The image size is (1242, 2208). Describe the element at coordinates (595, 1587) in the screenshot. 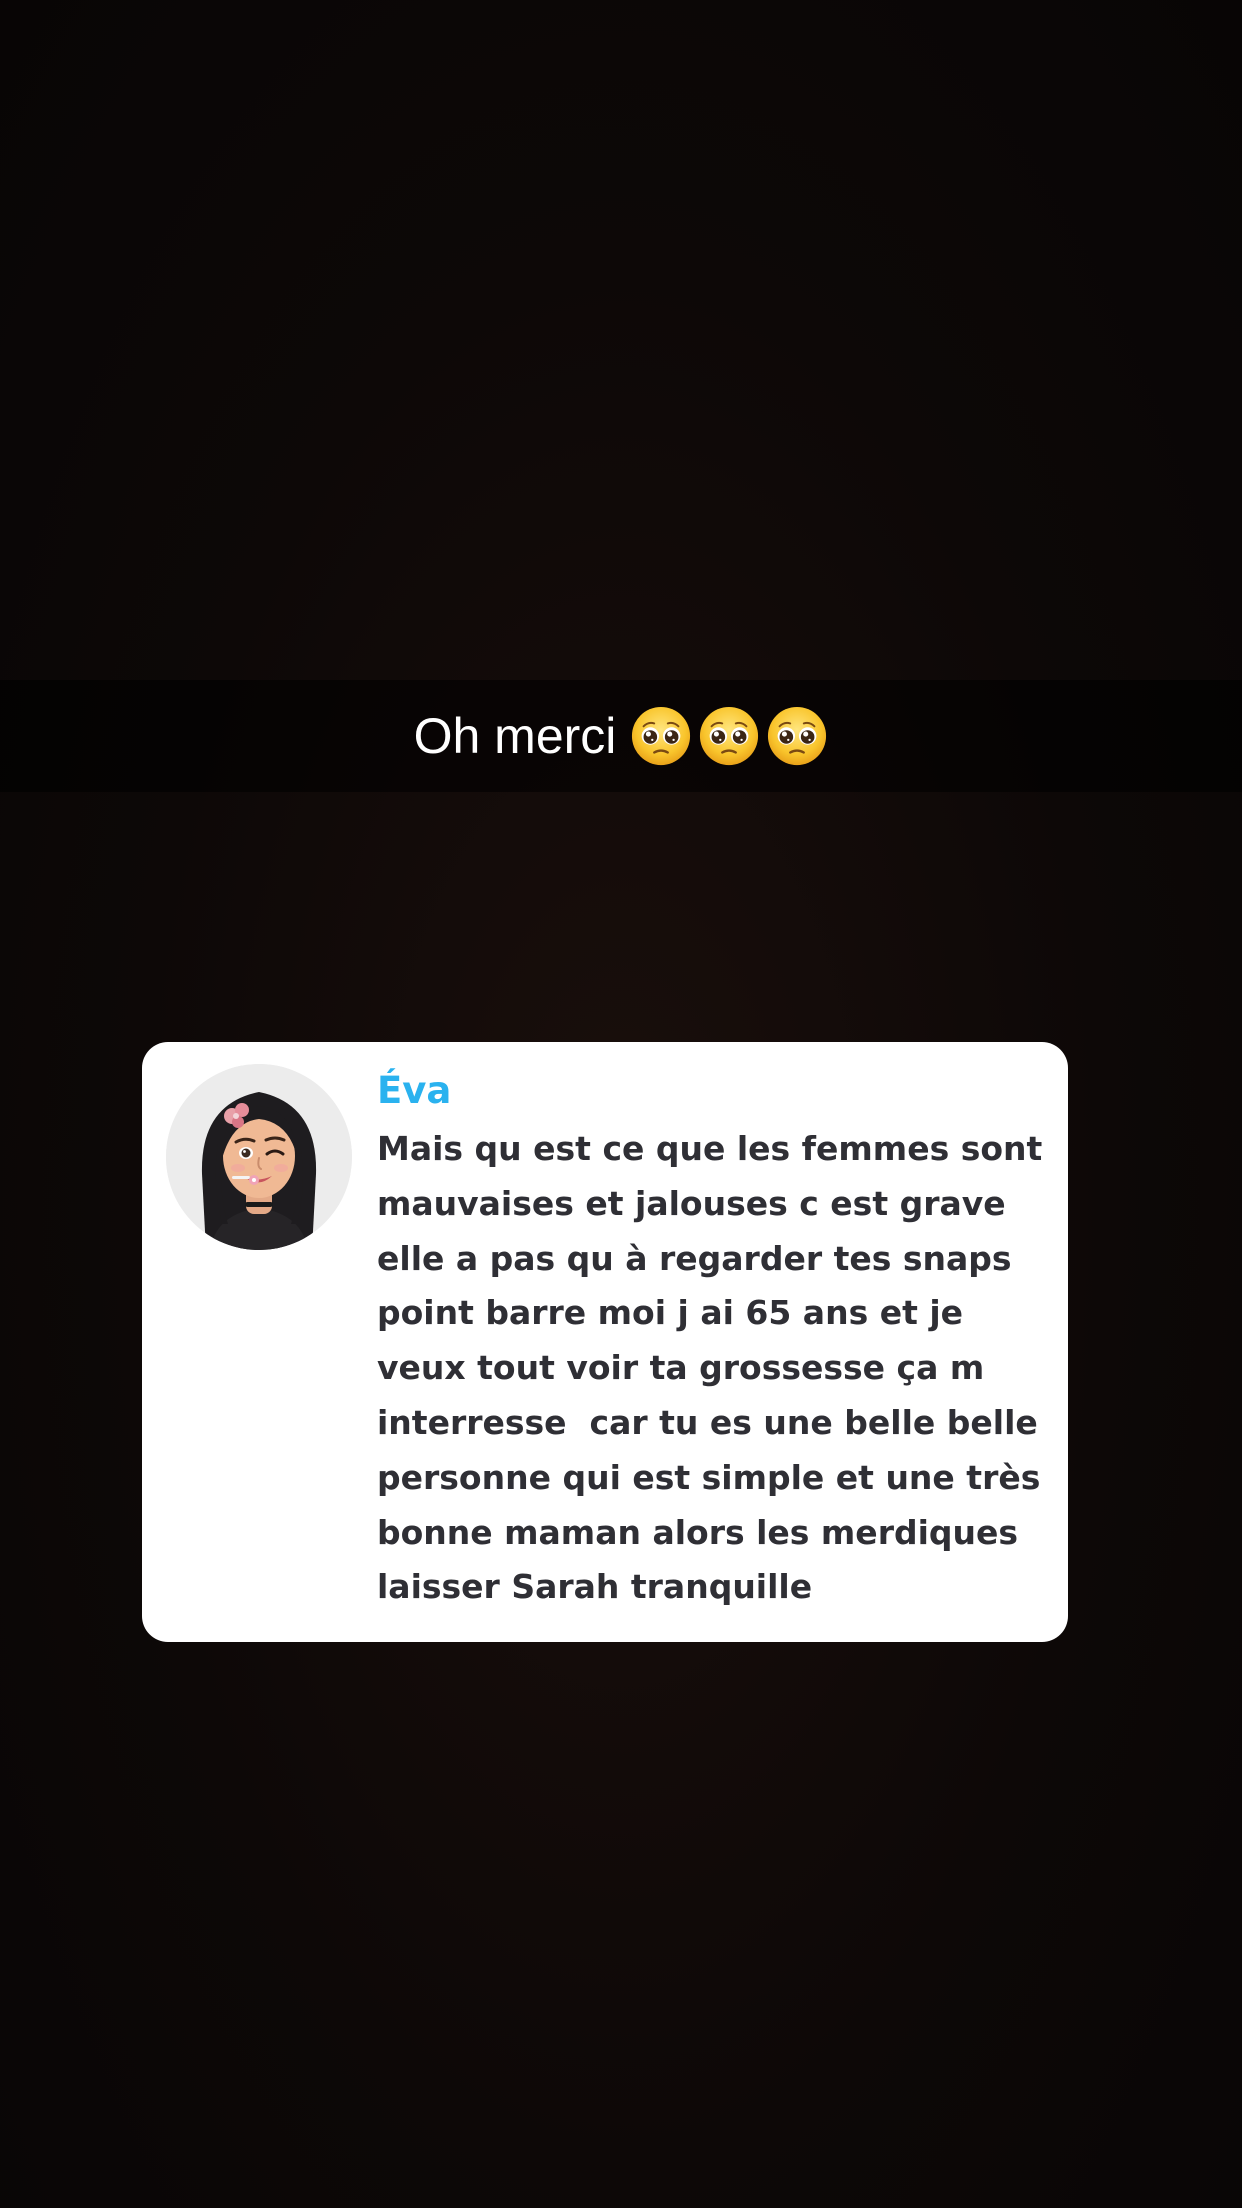

I see `message-line: laisser Sarah tranquille` at that location.